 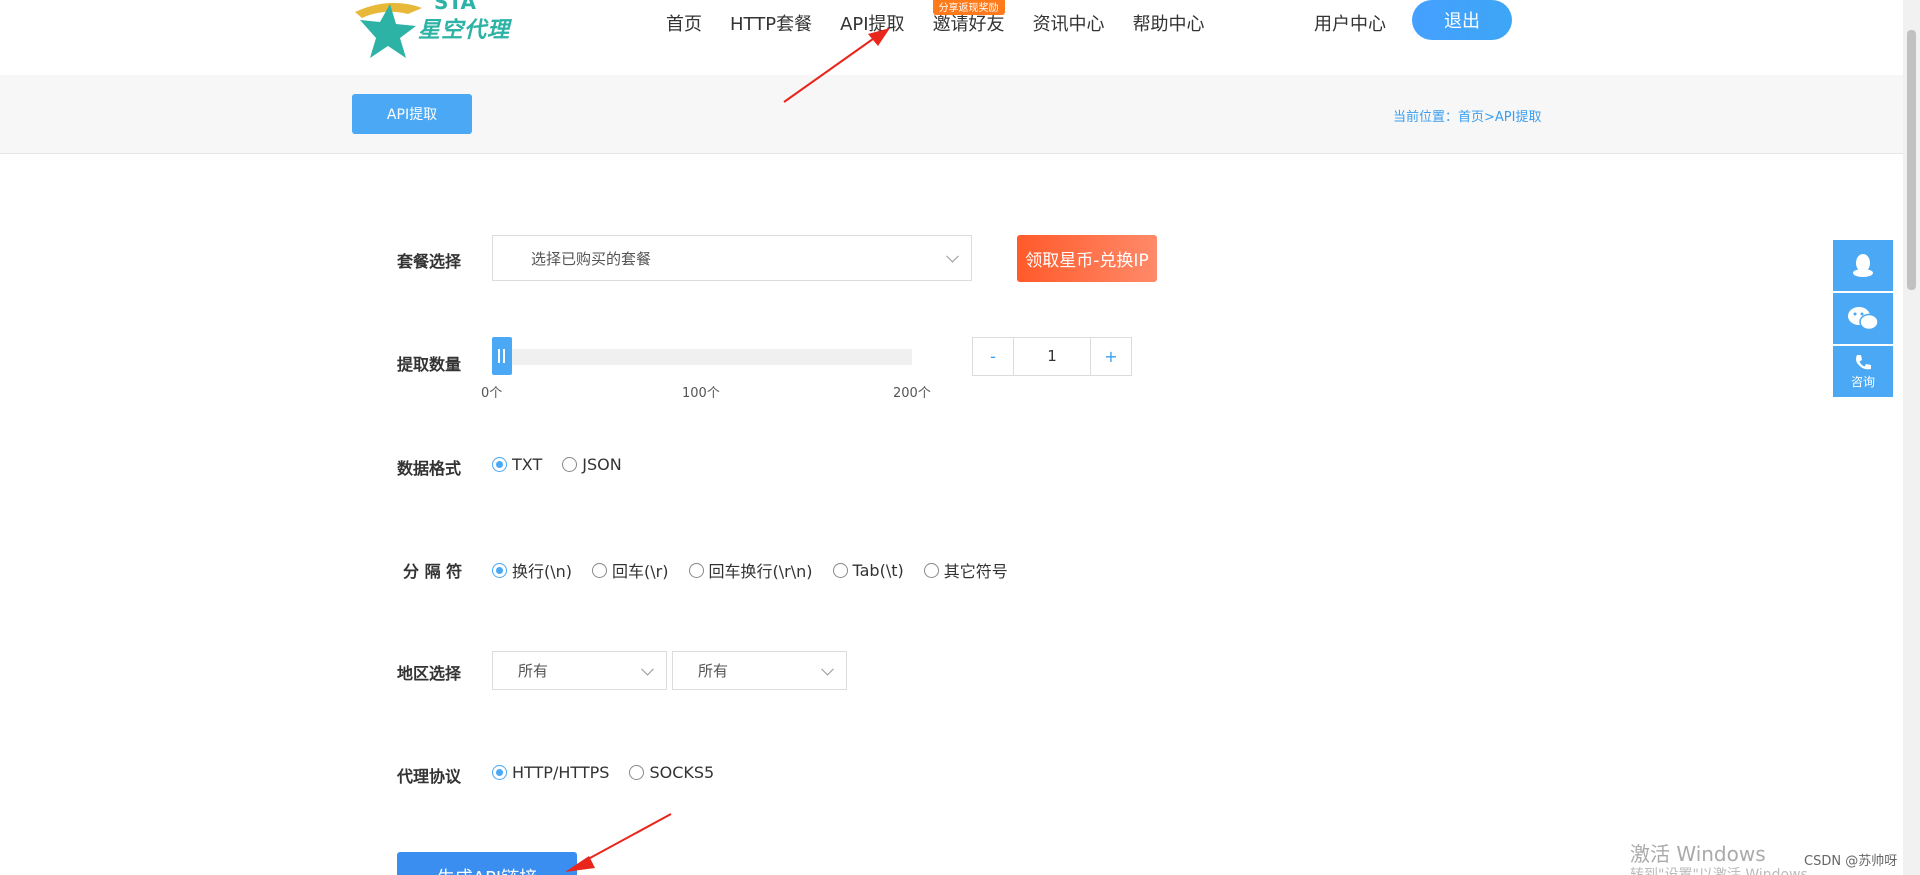 I want to click on side-float-bar: 咨询, so click(x=1863, y=319).